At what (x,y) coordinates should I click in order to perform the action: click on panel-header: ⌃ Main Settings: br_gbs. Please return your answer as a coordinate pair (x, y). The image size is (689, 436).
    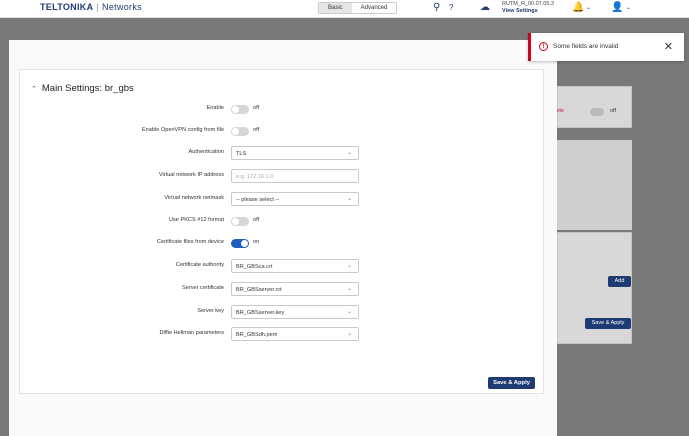
    Looking at the image, I should click on (82, 88).